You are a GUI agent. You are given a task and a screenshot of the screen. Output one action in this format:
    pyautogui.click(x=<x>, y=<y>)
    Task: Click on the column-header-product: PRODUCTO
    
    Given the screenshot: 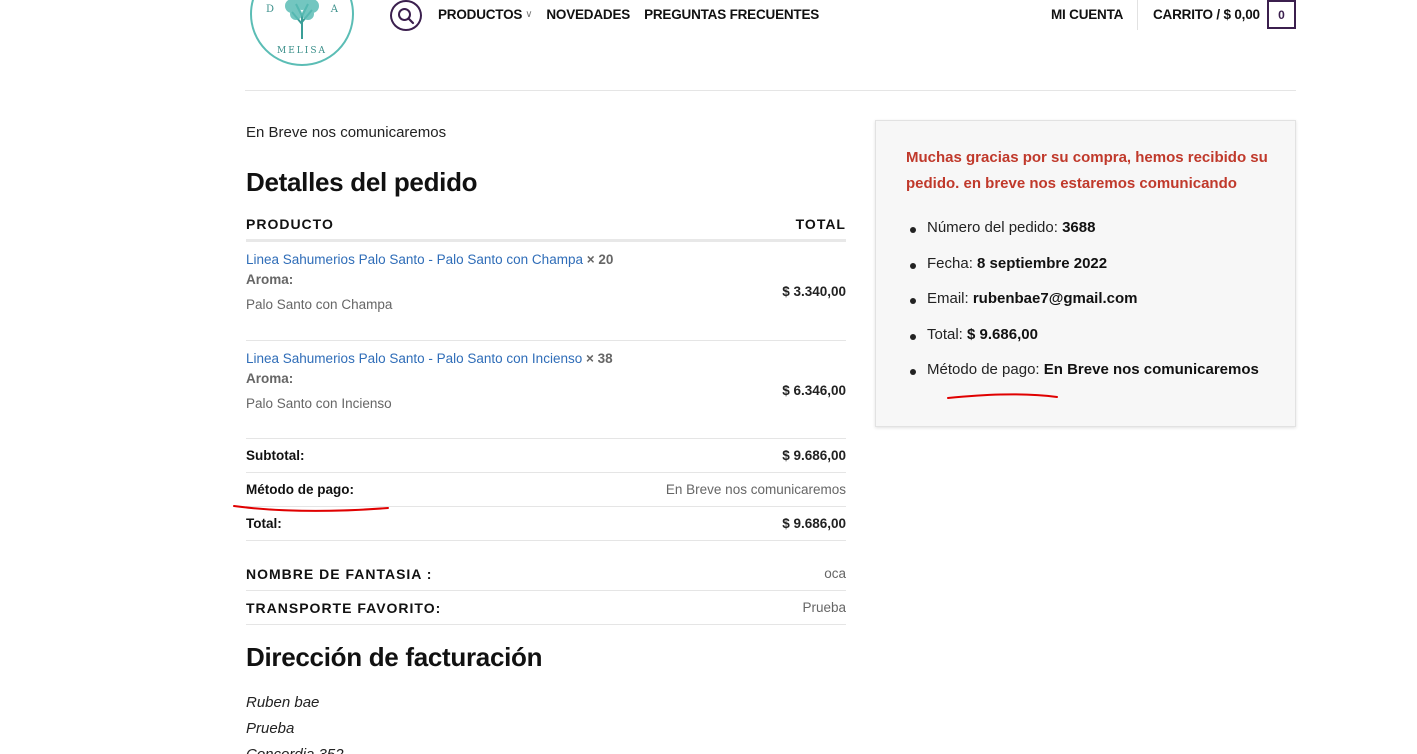 What is the action you would take?
    pyautogui.click(x=290, y=224)
    